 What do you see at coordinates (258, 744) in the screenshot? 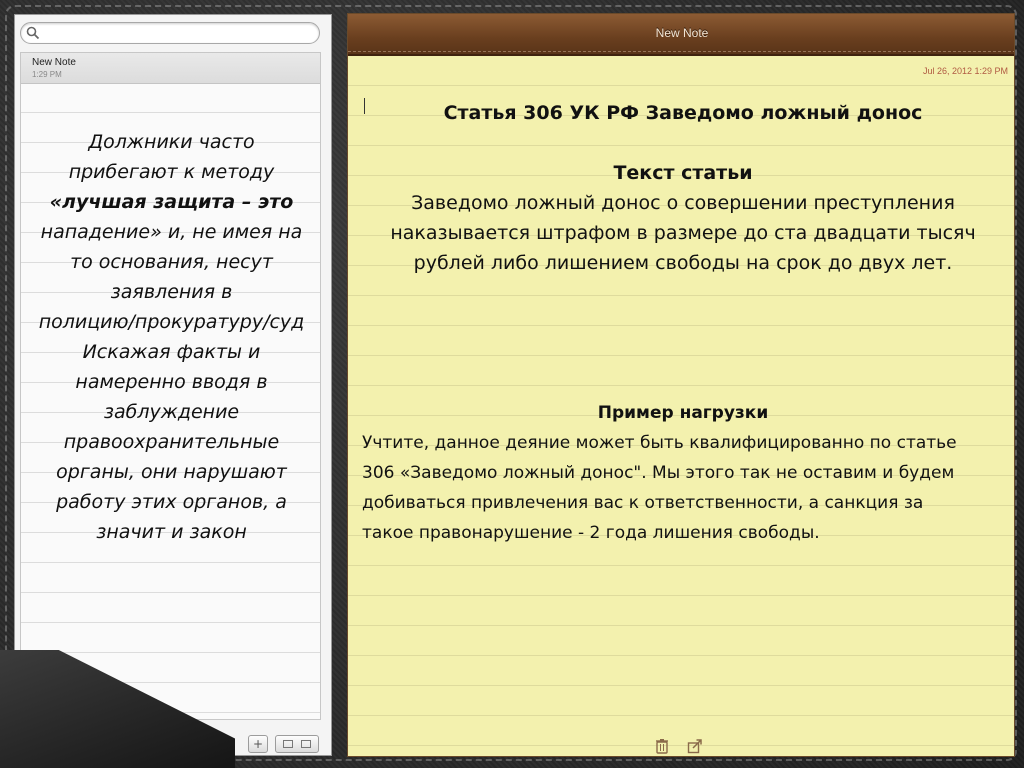
I see `add-note-button: +` at bounding box center [258, 744].